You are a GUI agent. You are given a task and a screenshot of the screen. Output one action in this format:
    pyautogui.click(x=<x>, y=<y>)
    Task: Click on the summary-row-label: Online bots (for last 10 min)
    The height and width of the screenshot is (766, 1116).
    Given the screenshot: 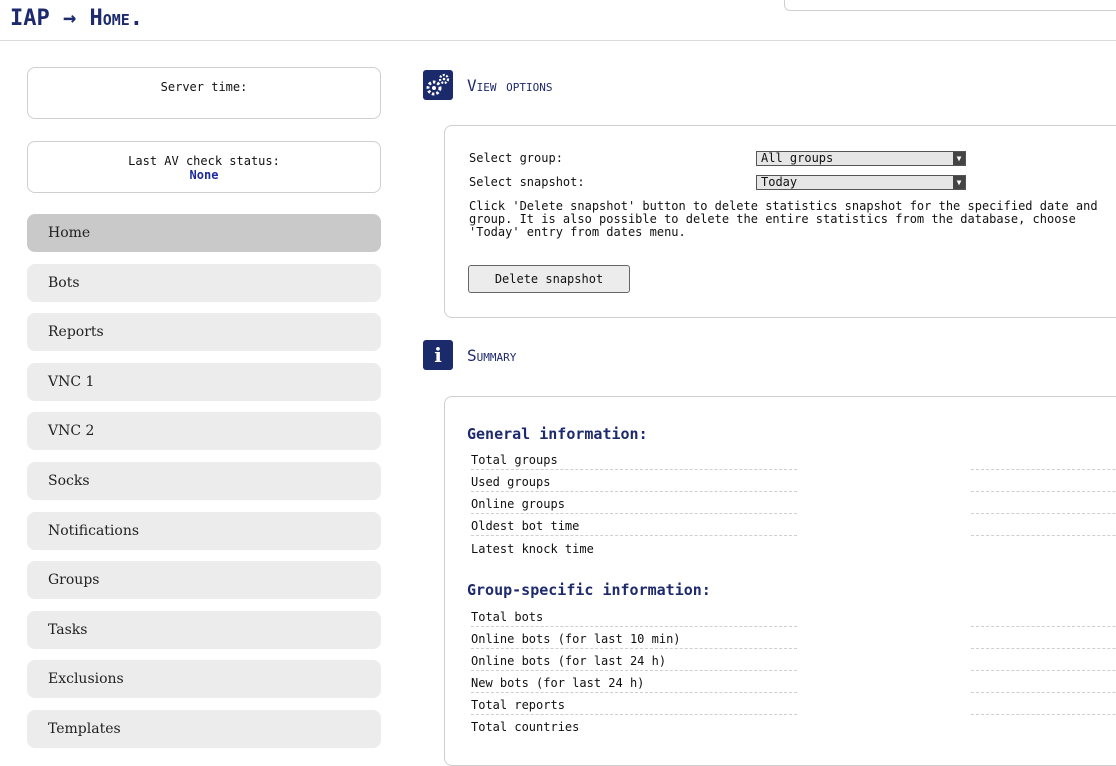 What is the action you would take?
    pyautogui.click(x=576, y=639)
    